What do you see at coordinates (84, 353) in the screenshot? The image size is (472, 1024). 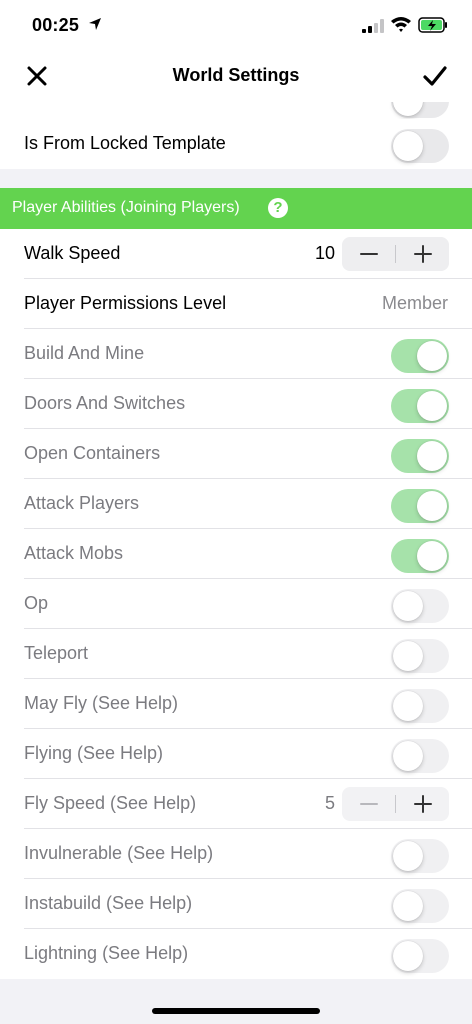 I see `row-label: Build And Mine` at bounding box center [84, 353].